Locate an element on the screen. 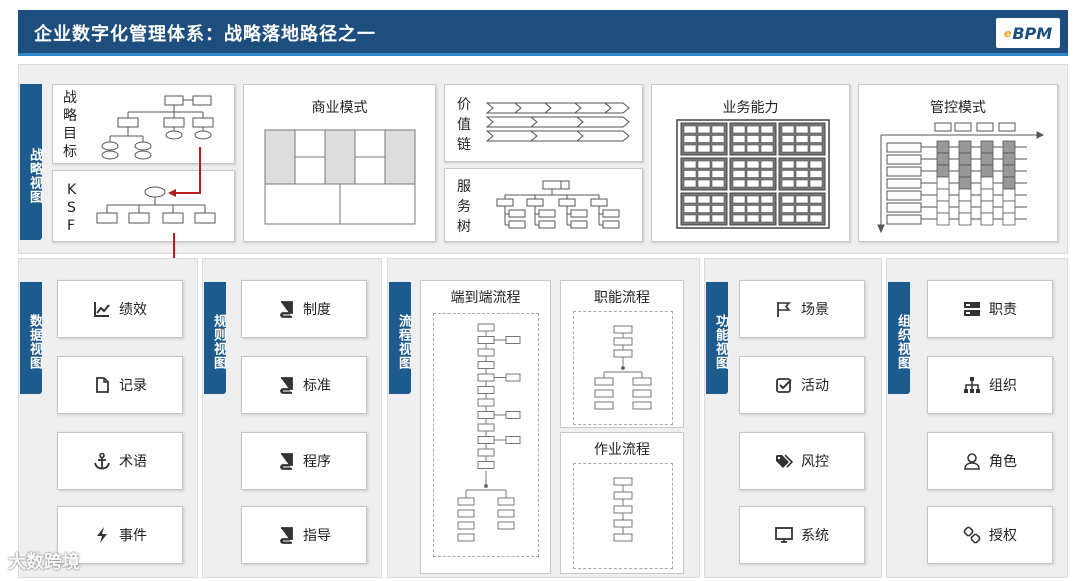 This screenshot has width=1080, height=581. operational-process-title: 作业流程 is located at coordinates (622, 450).